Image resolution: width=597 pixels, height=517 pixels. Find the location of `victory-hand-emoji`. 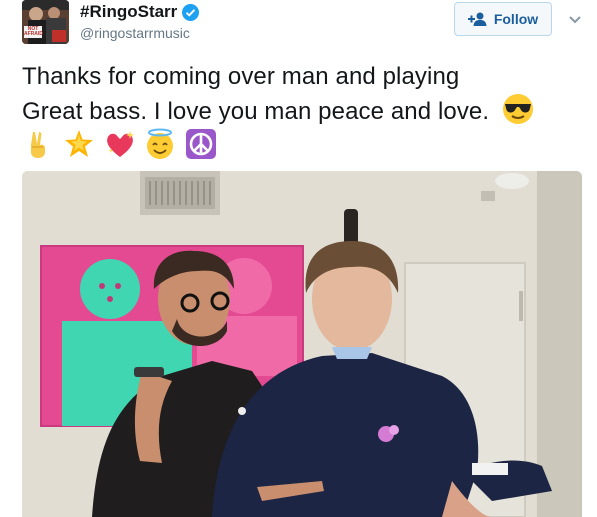

victory-hand-emoji is located at coordinates (38, 145).